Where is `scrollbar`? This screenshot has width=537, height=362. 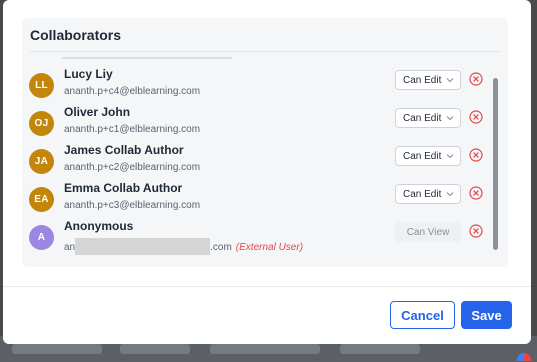 scrollbar is located at coordinates (495, 170).